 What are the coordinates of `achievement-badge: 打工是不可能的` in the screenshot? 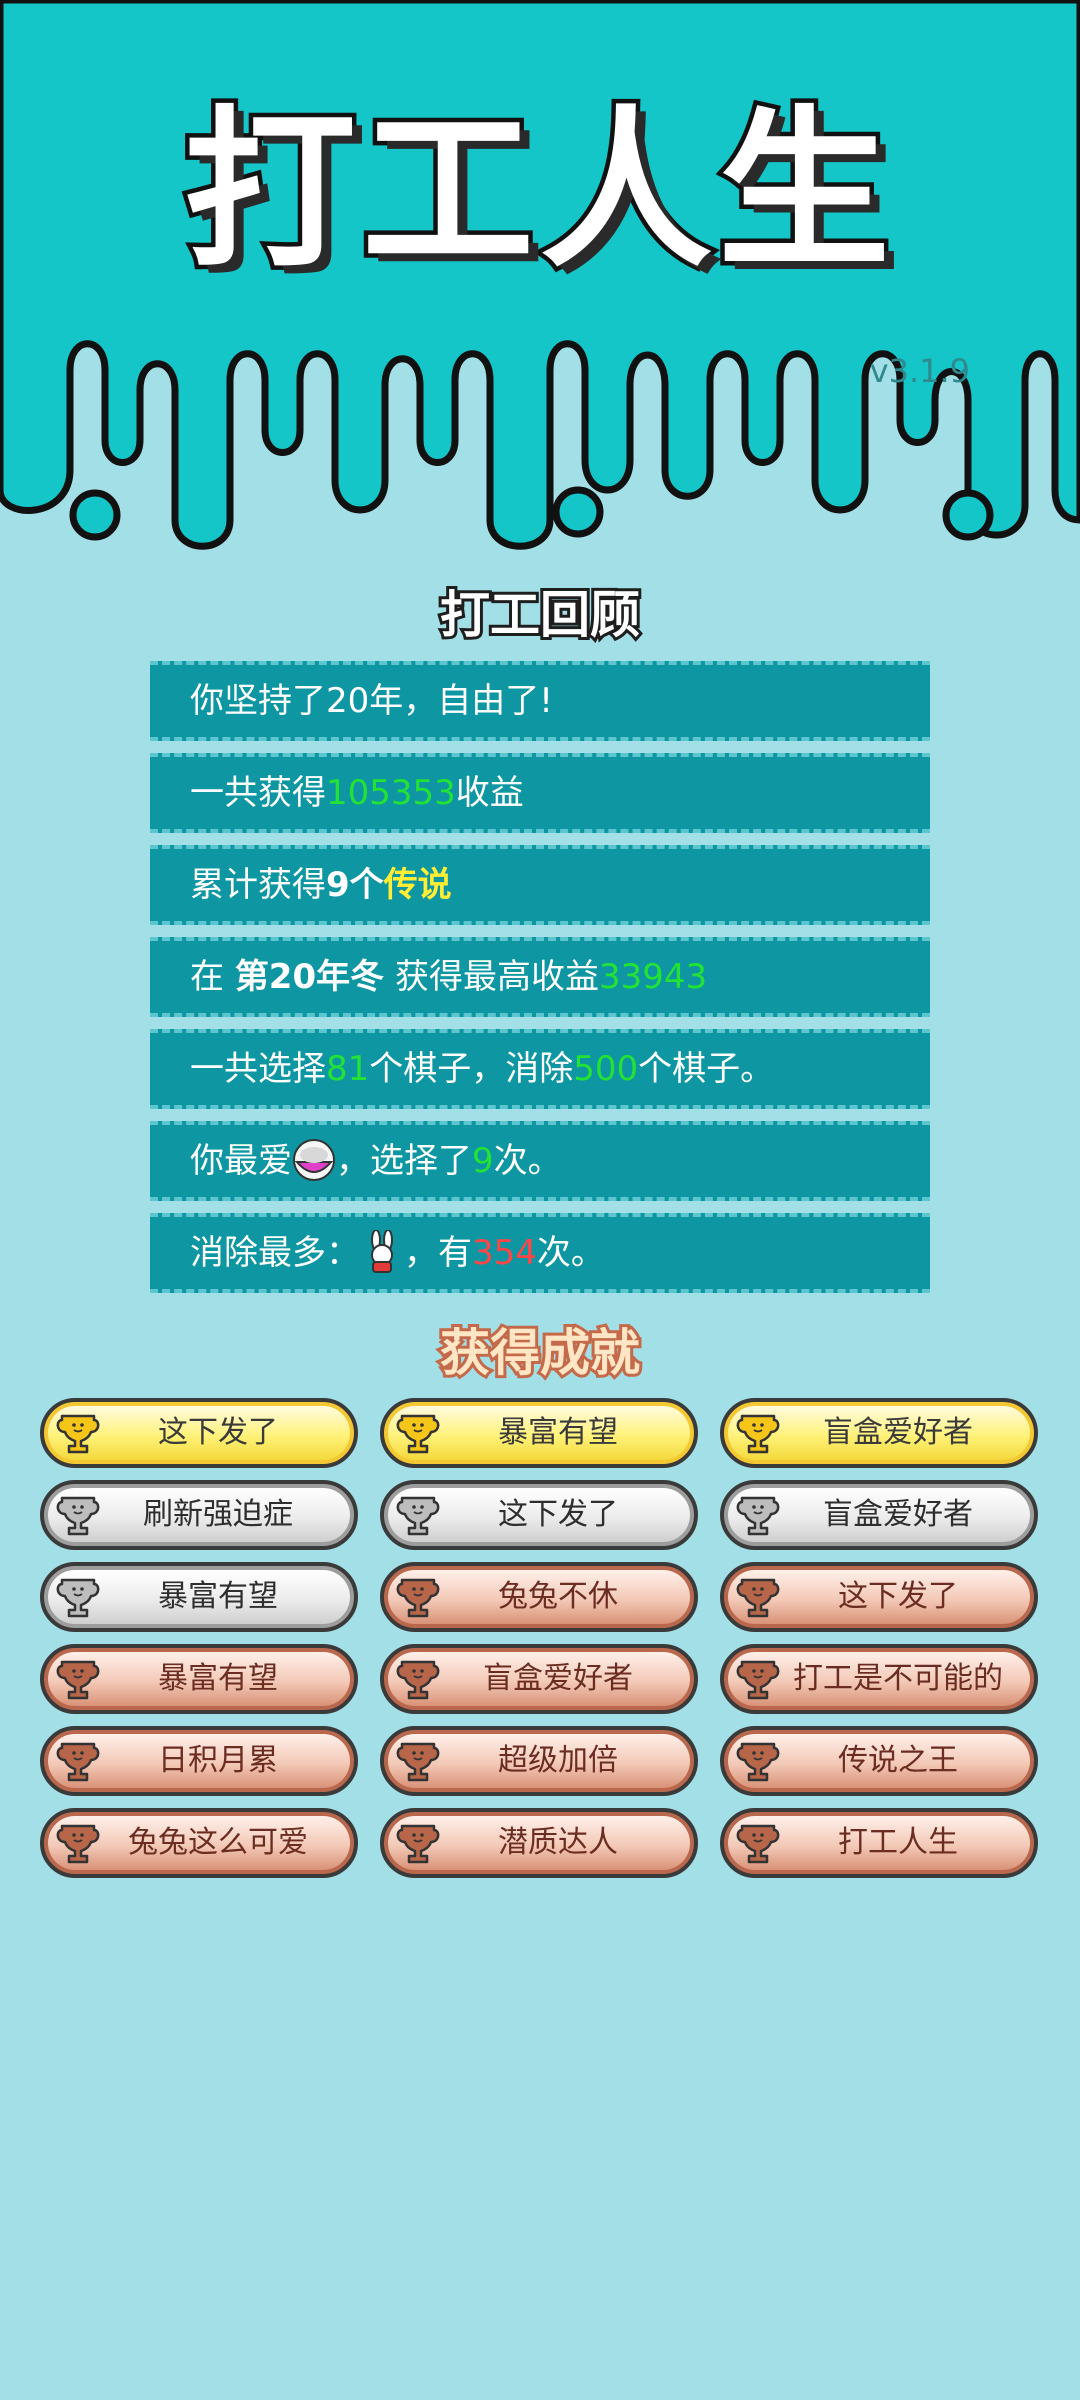 It's located at (879, 1679).